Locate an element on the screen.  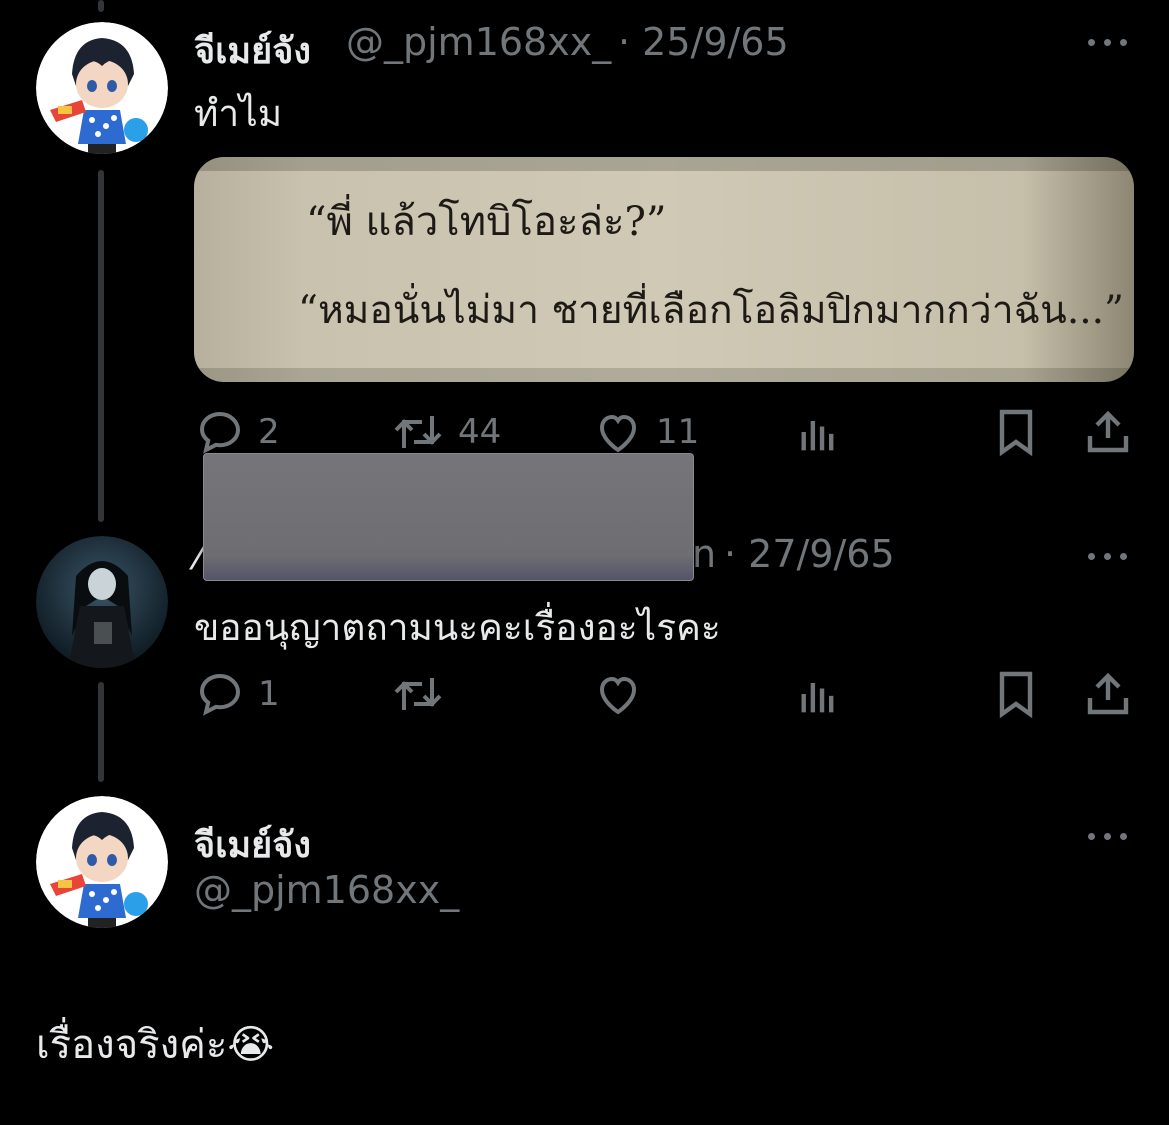
tweet-text: ทำไม is located at coordinates (238, 113).